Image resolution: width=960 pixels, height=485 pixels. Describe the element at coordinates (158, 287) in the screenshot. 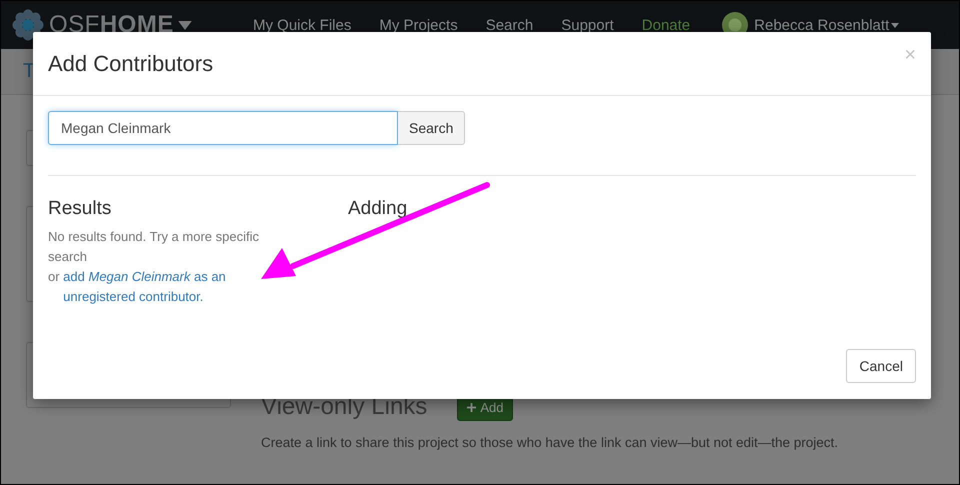

I see `add-unregistered-link: add Megan Cleinmark as an unregistered contributor.` at that location.